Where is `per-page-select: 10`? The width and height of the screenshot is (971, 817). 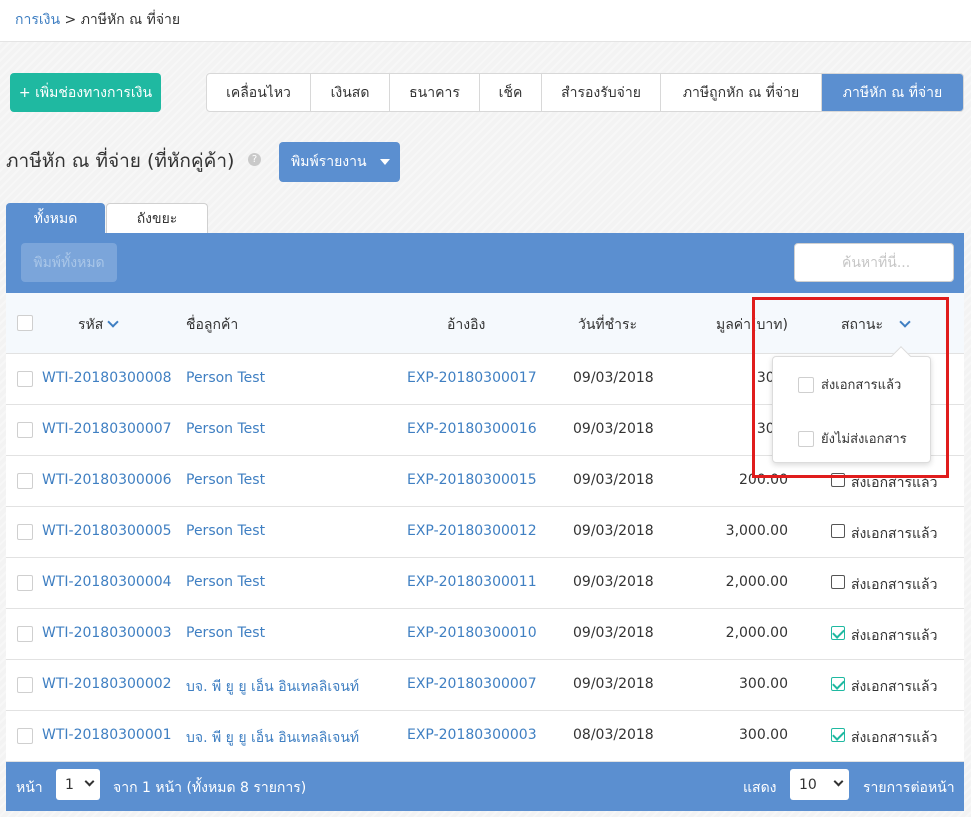
per-page-select: 10 is located at coordinates (819, 784).